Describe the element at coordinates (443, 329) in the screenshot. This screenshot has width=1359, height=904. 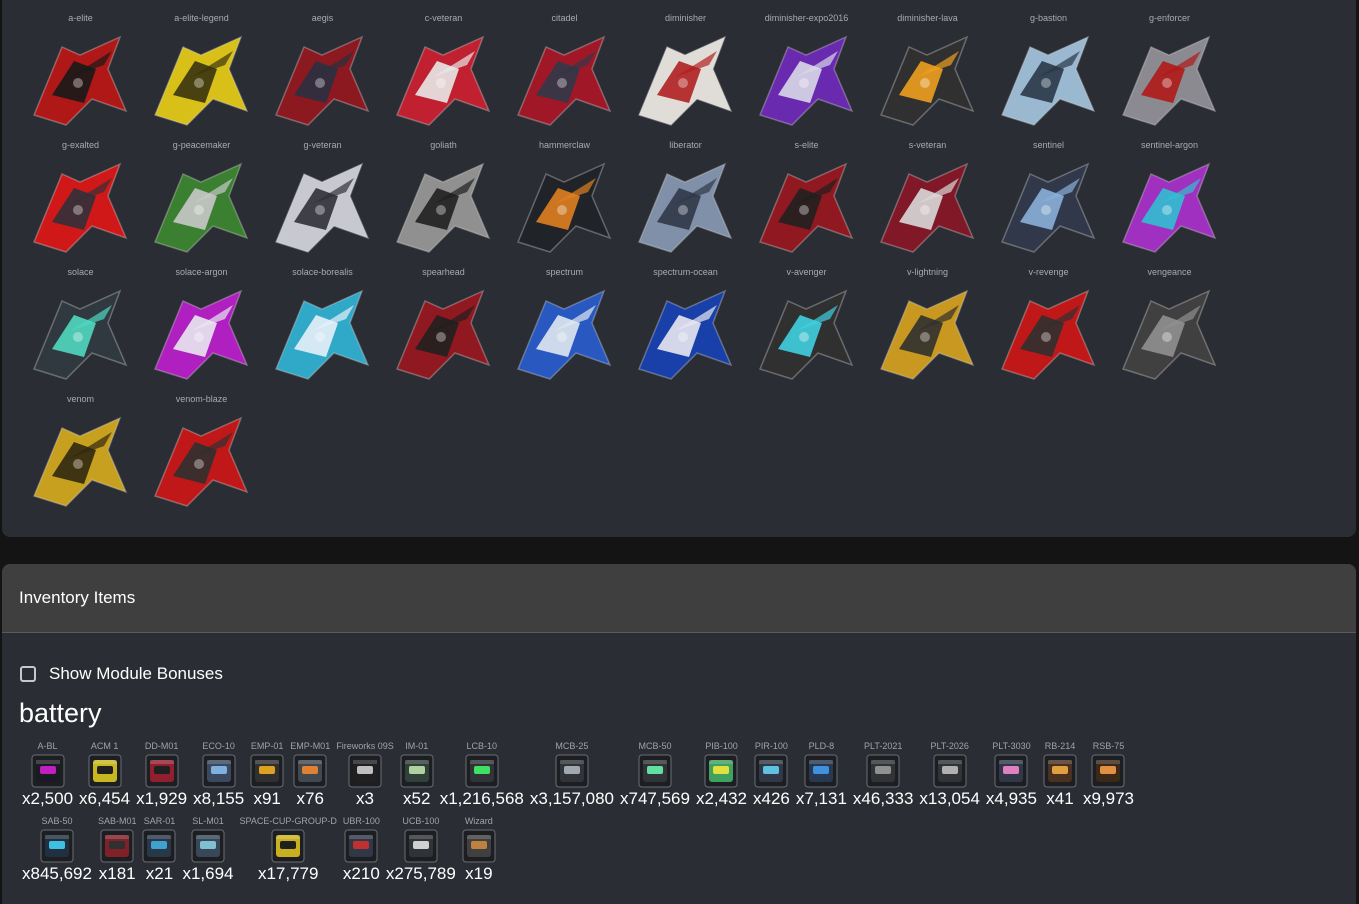
I see `ship-card-spearhead: spearhead` at that location.